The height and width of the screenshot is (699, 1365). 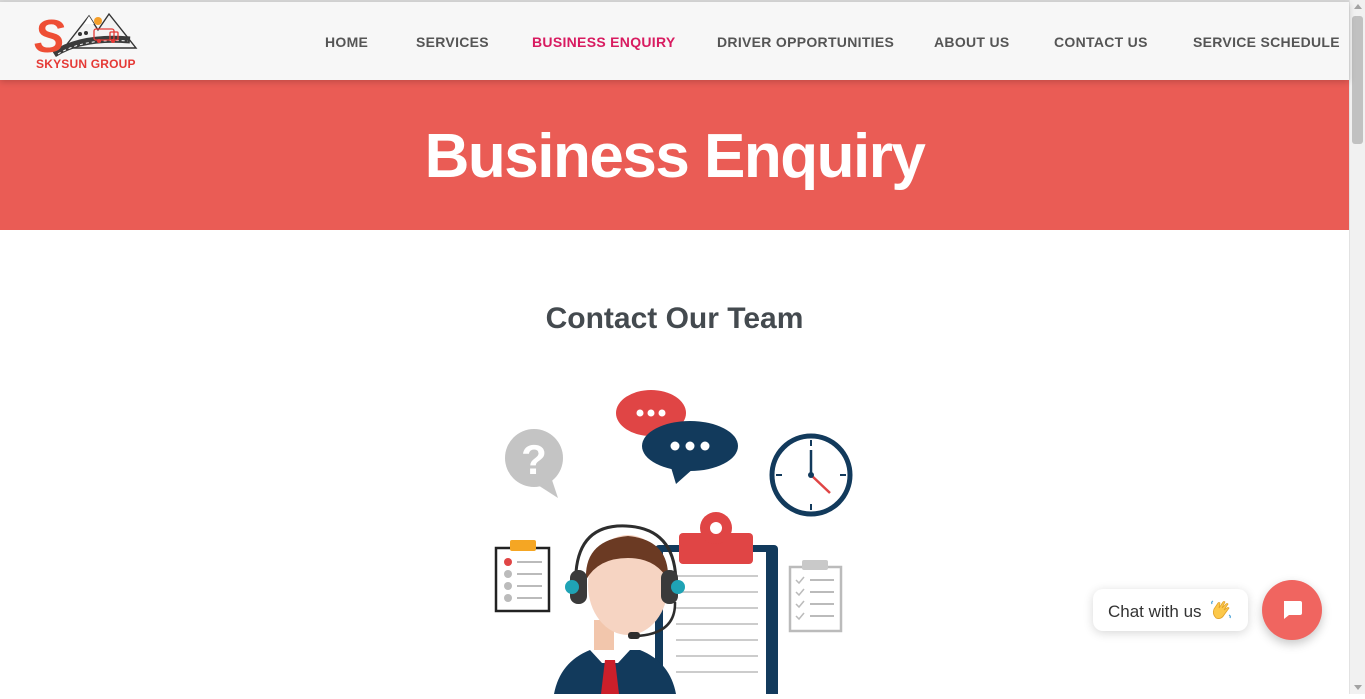 What do you see at coordinates (1266, 42) in the screenshot?
I see `nav-service-schedule: SERVICE SCHEDULE` at bounding box center [1266, 42].